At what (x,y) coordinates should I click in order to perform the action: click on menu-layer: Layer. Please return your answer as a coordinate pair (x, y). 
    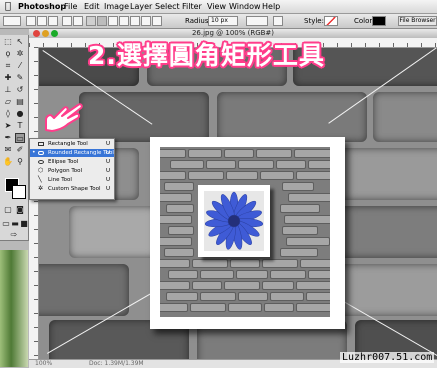
    Looking at the image, I should click on (141, 6).